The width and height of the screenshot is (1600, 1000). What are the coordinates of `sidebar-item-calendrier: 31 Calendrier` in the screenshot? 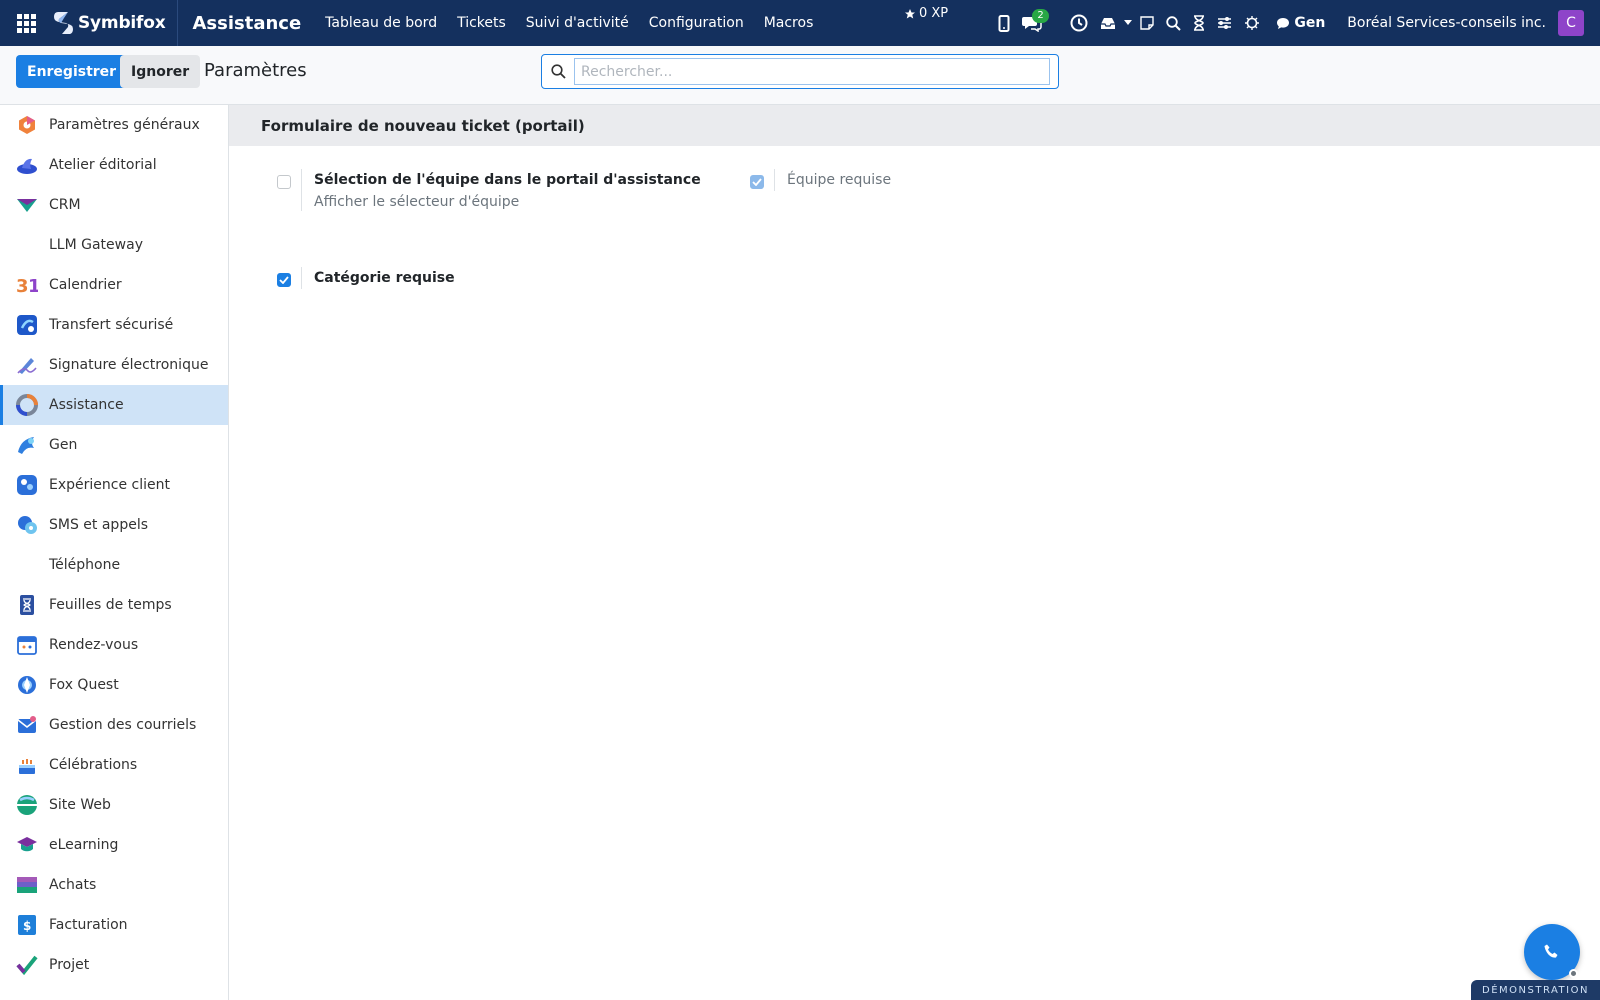 It's located at (114, 285).